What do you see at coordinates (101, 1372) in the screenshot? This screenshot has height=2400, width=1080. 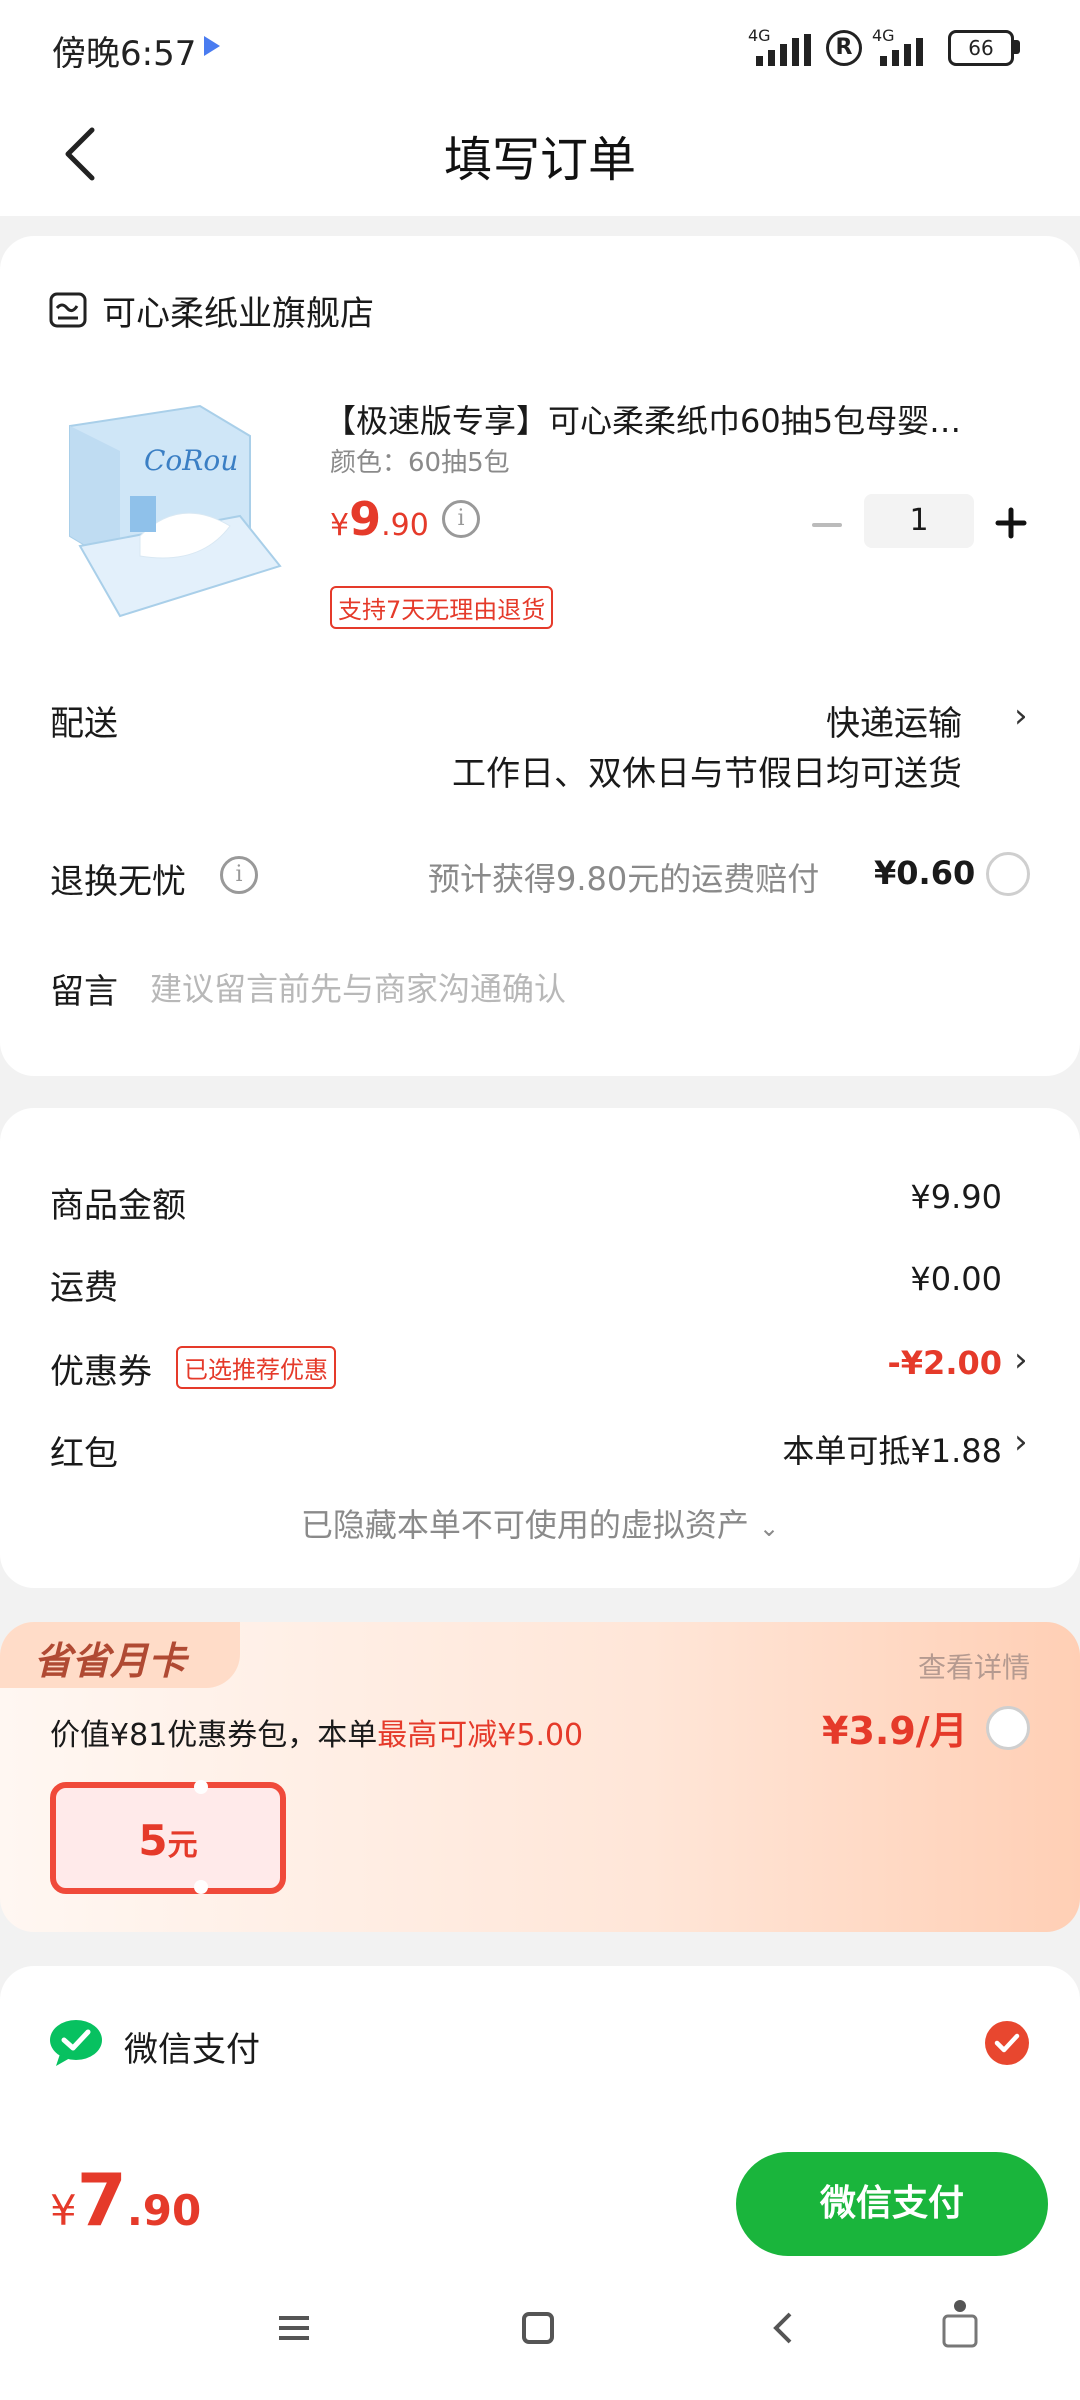 I see `coupon-label: 优惠券` at bounding box center [101, 1372].